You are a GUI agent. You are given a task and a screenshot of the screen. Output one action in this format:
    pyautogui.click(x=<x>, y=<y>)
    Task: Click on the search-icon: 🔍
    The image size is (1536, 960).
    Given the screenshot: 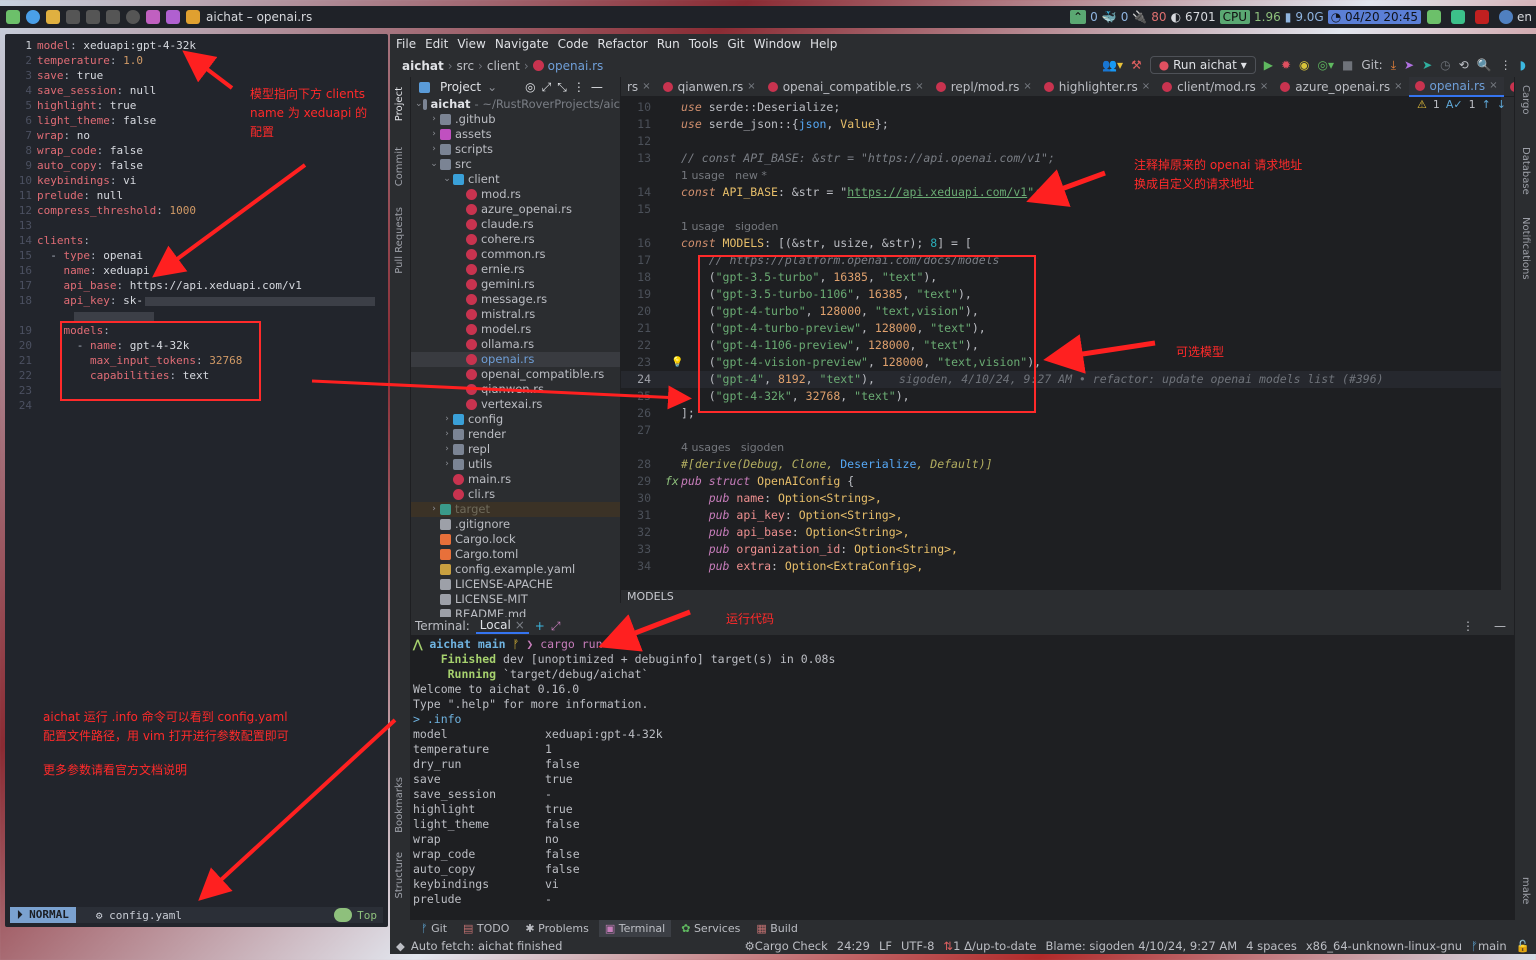 What is the action you would take?
    pyautogui.click(x=1484, y=65)
    